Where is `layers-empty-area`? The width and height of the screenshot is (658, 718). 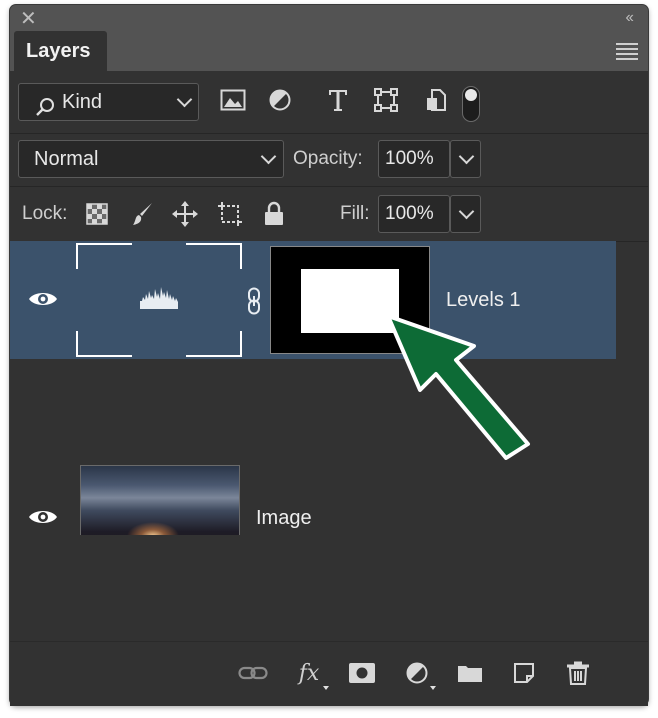 layers-empty-area is located at coordinates (329, 588).